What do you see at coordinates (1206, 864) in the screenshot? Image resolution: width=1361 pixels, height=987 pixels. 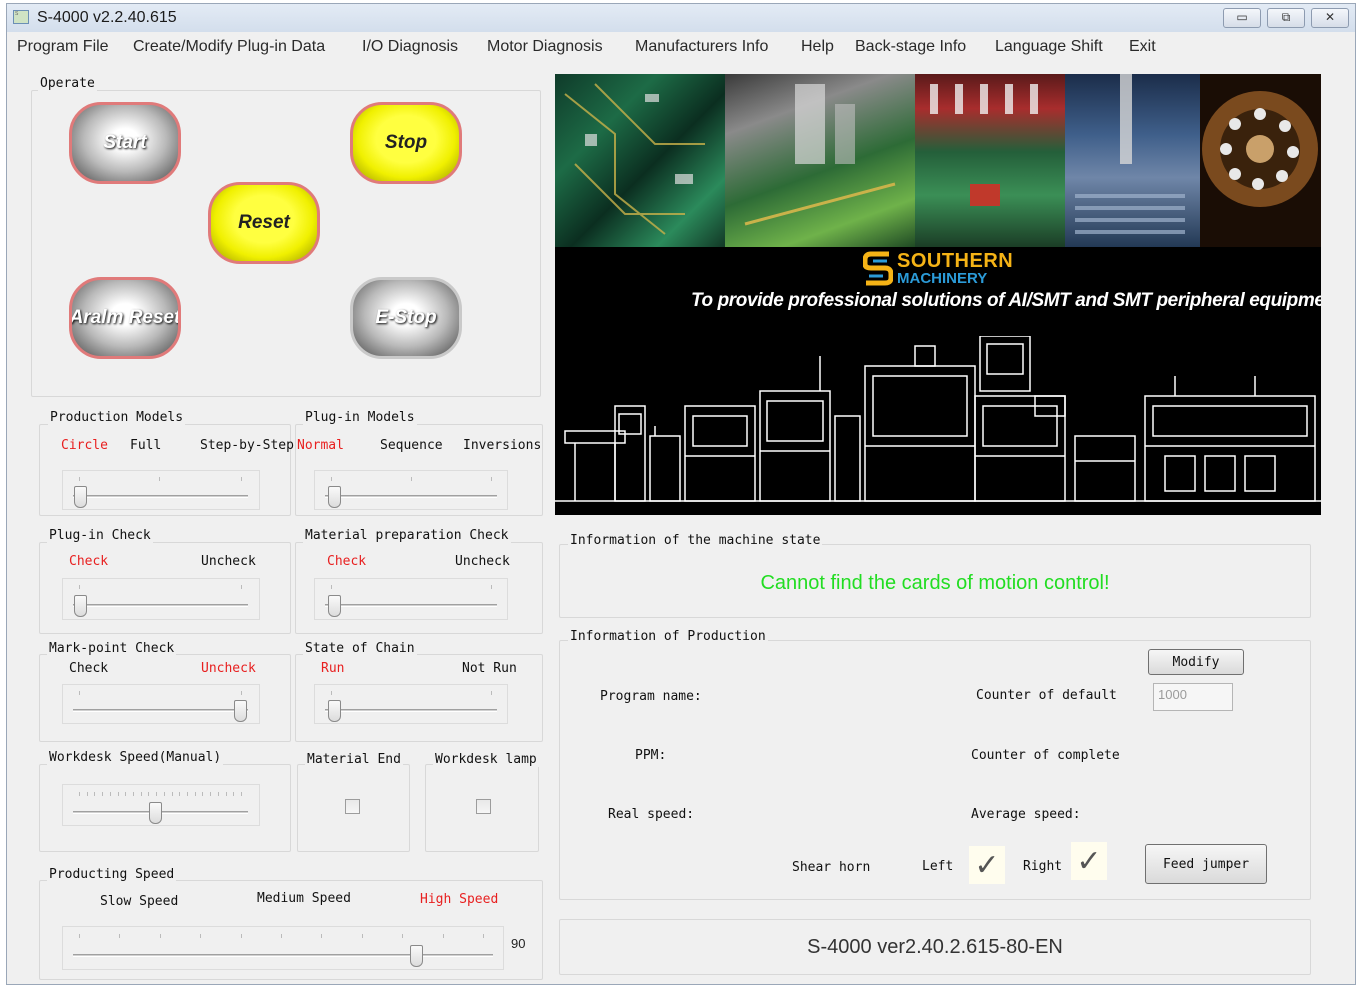 I see `feed-jumper-button: Feed jumper` at bounding box center [1206, 864].